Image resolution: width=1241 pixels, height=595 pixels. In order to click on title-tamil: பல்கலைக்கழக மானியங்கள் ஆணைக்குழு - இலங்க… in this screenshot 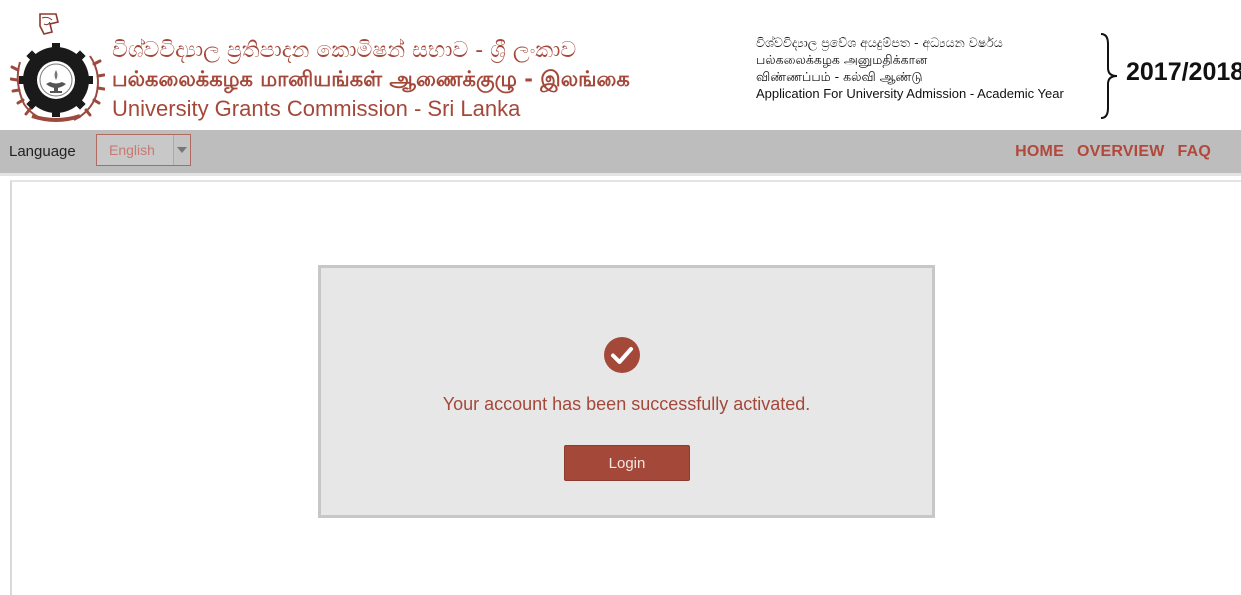, I will do `click(371, 79)`.